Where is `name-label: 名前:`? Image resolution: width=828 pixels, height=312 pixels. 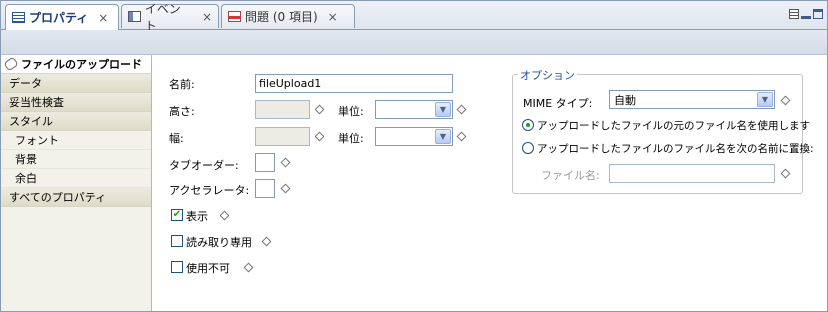
name-label: 名前: is located at coordinates (182, 84).